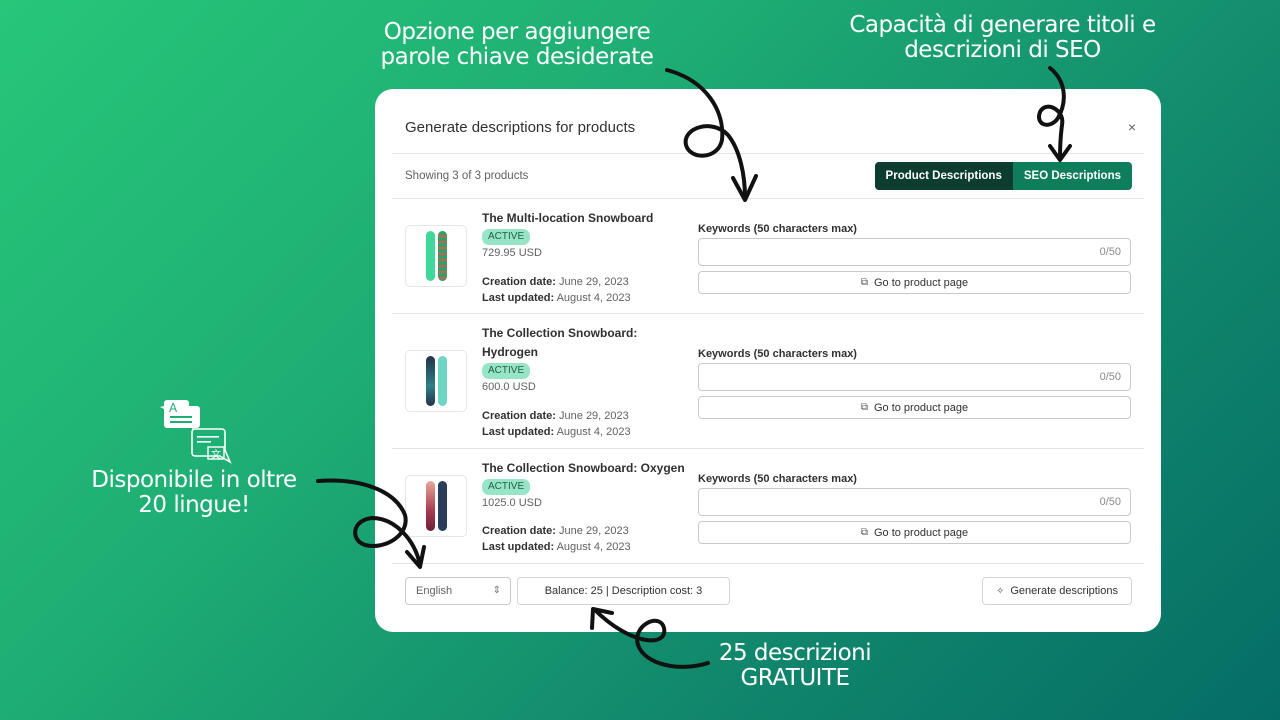 This screenshot has height=720, width=1280. What do you see at coordinates (467, 176) in the screenshot?
I see `showing-count: Showing 3 of 3 products` at bounding box center [467, 176].